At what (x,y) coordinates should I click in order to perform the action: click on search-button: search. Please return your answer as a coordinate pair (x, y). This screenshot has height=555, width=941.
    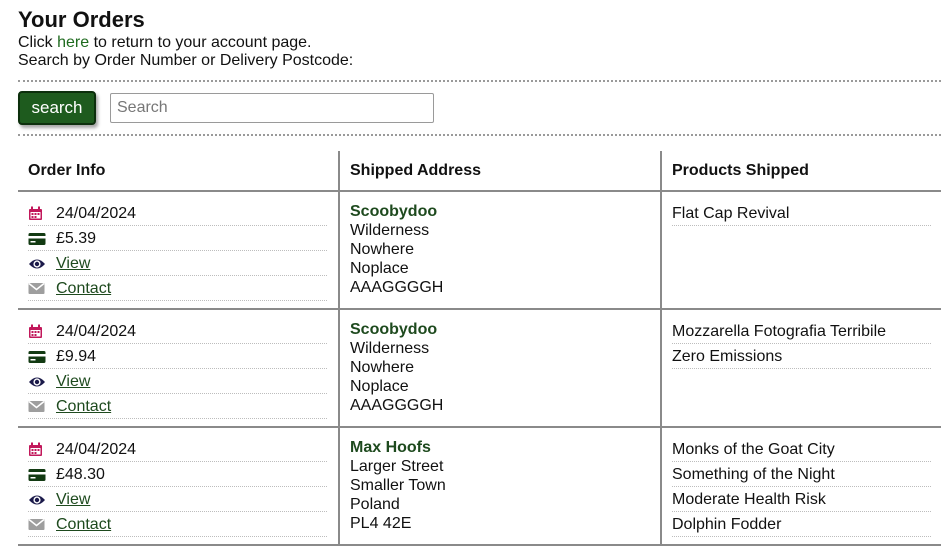
    Looking at the image, I should click on (57, 108).